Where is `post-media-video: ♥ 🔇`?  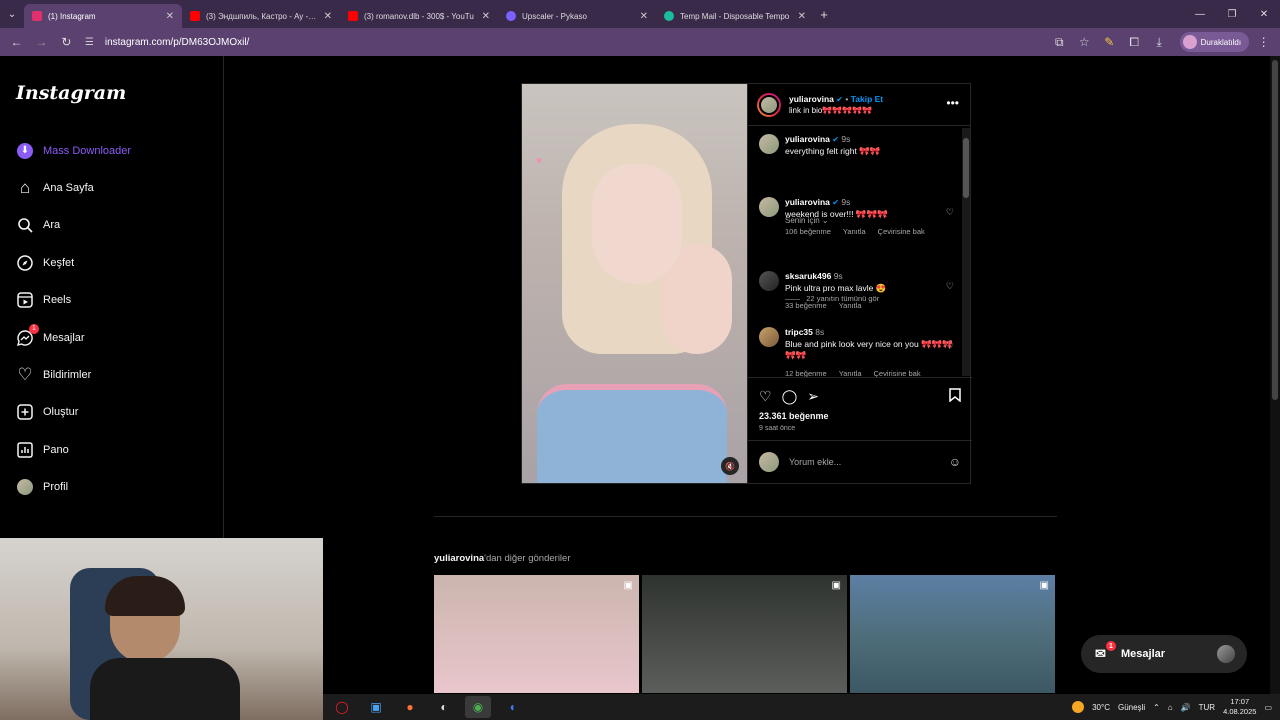 post-media-video: ♥ 🔇 is located at coordinates (634, 283).